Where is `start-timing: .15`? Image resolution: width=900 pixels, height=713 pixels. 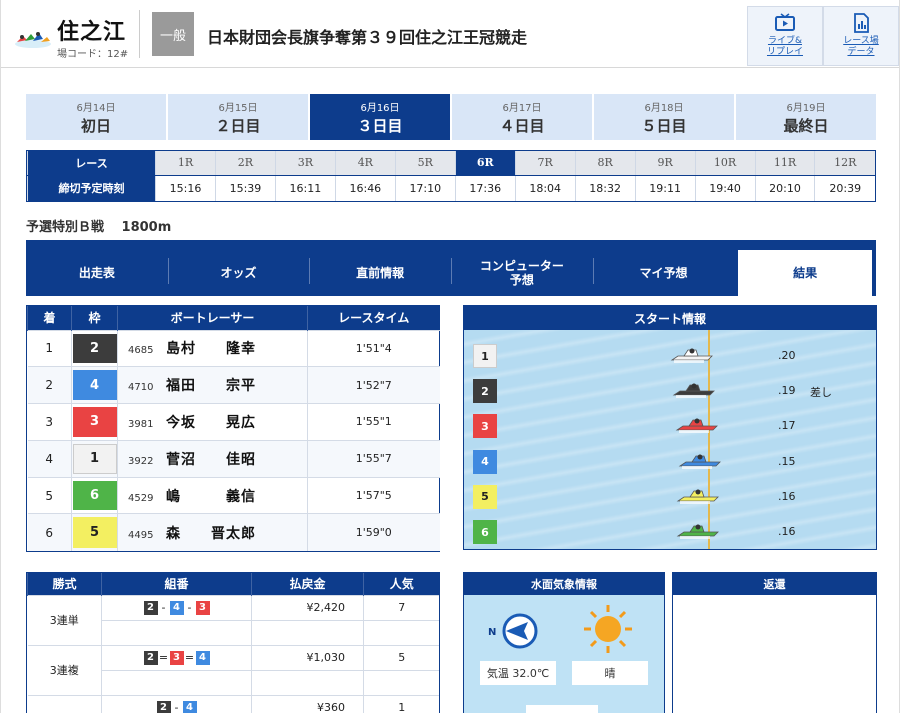
start-timing: .15 is located at coordinates (787, 461).